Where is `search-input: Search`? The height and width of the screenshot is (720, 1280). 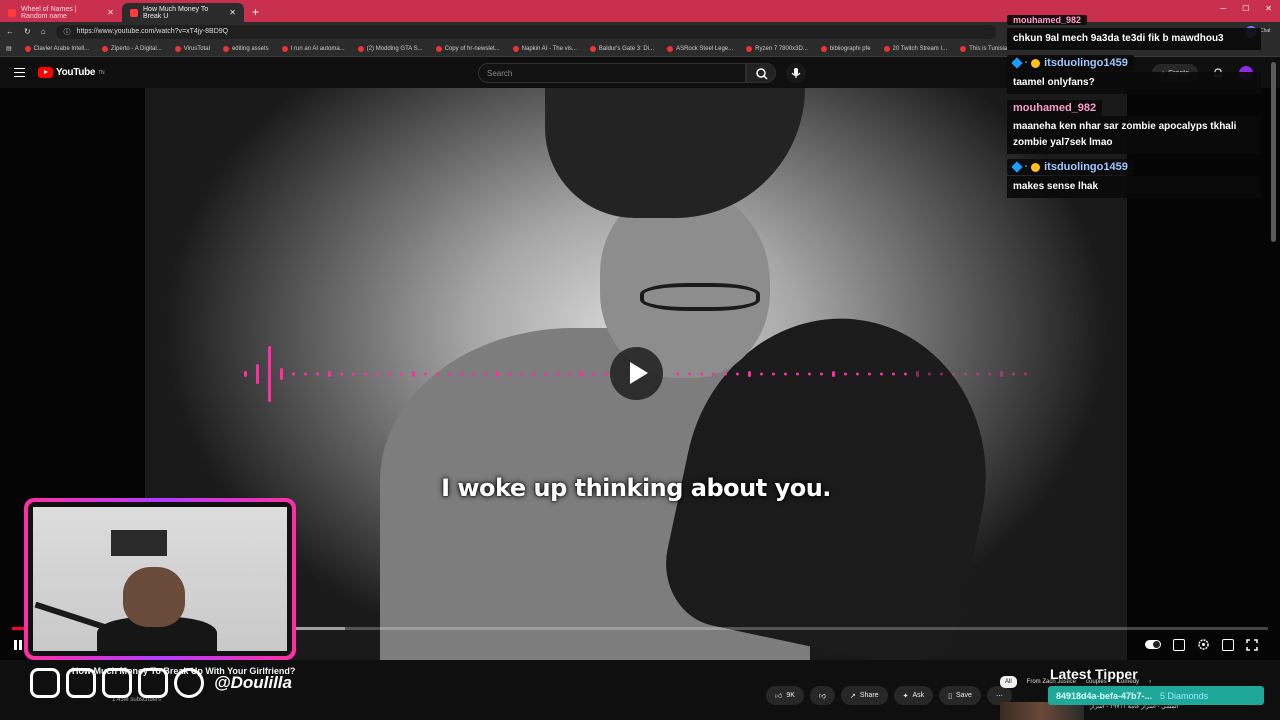
search-input: Search is located at coordinates (612, 73).